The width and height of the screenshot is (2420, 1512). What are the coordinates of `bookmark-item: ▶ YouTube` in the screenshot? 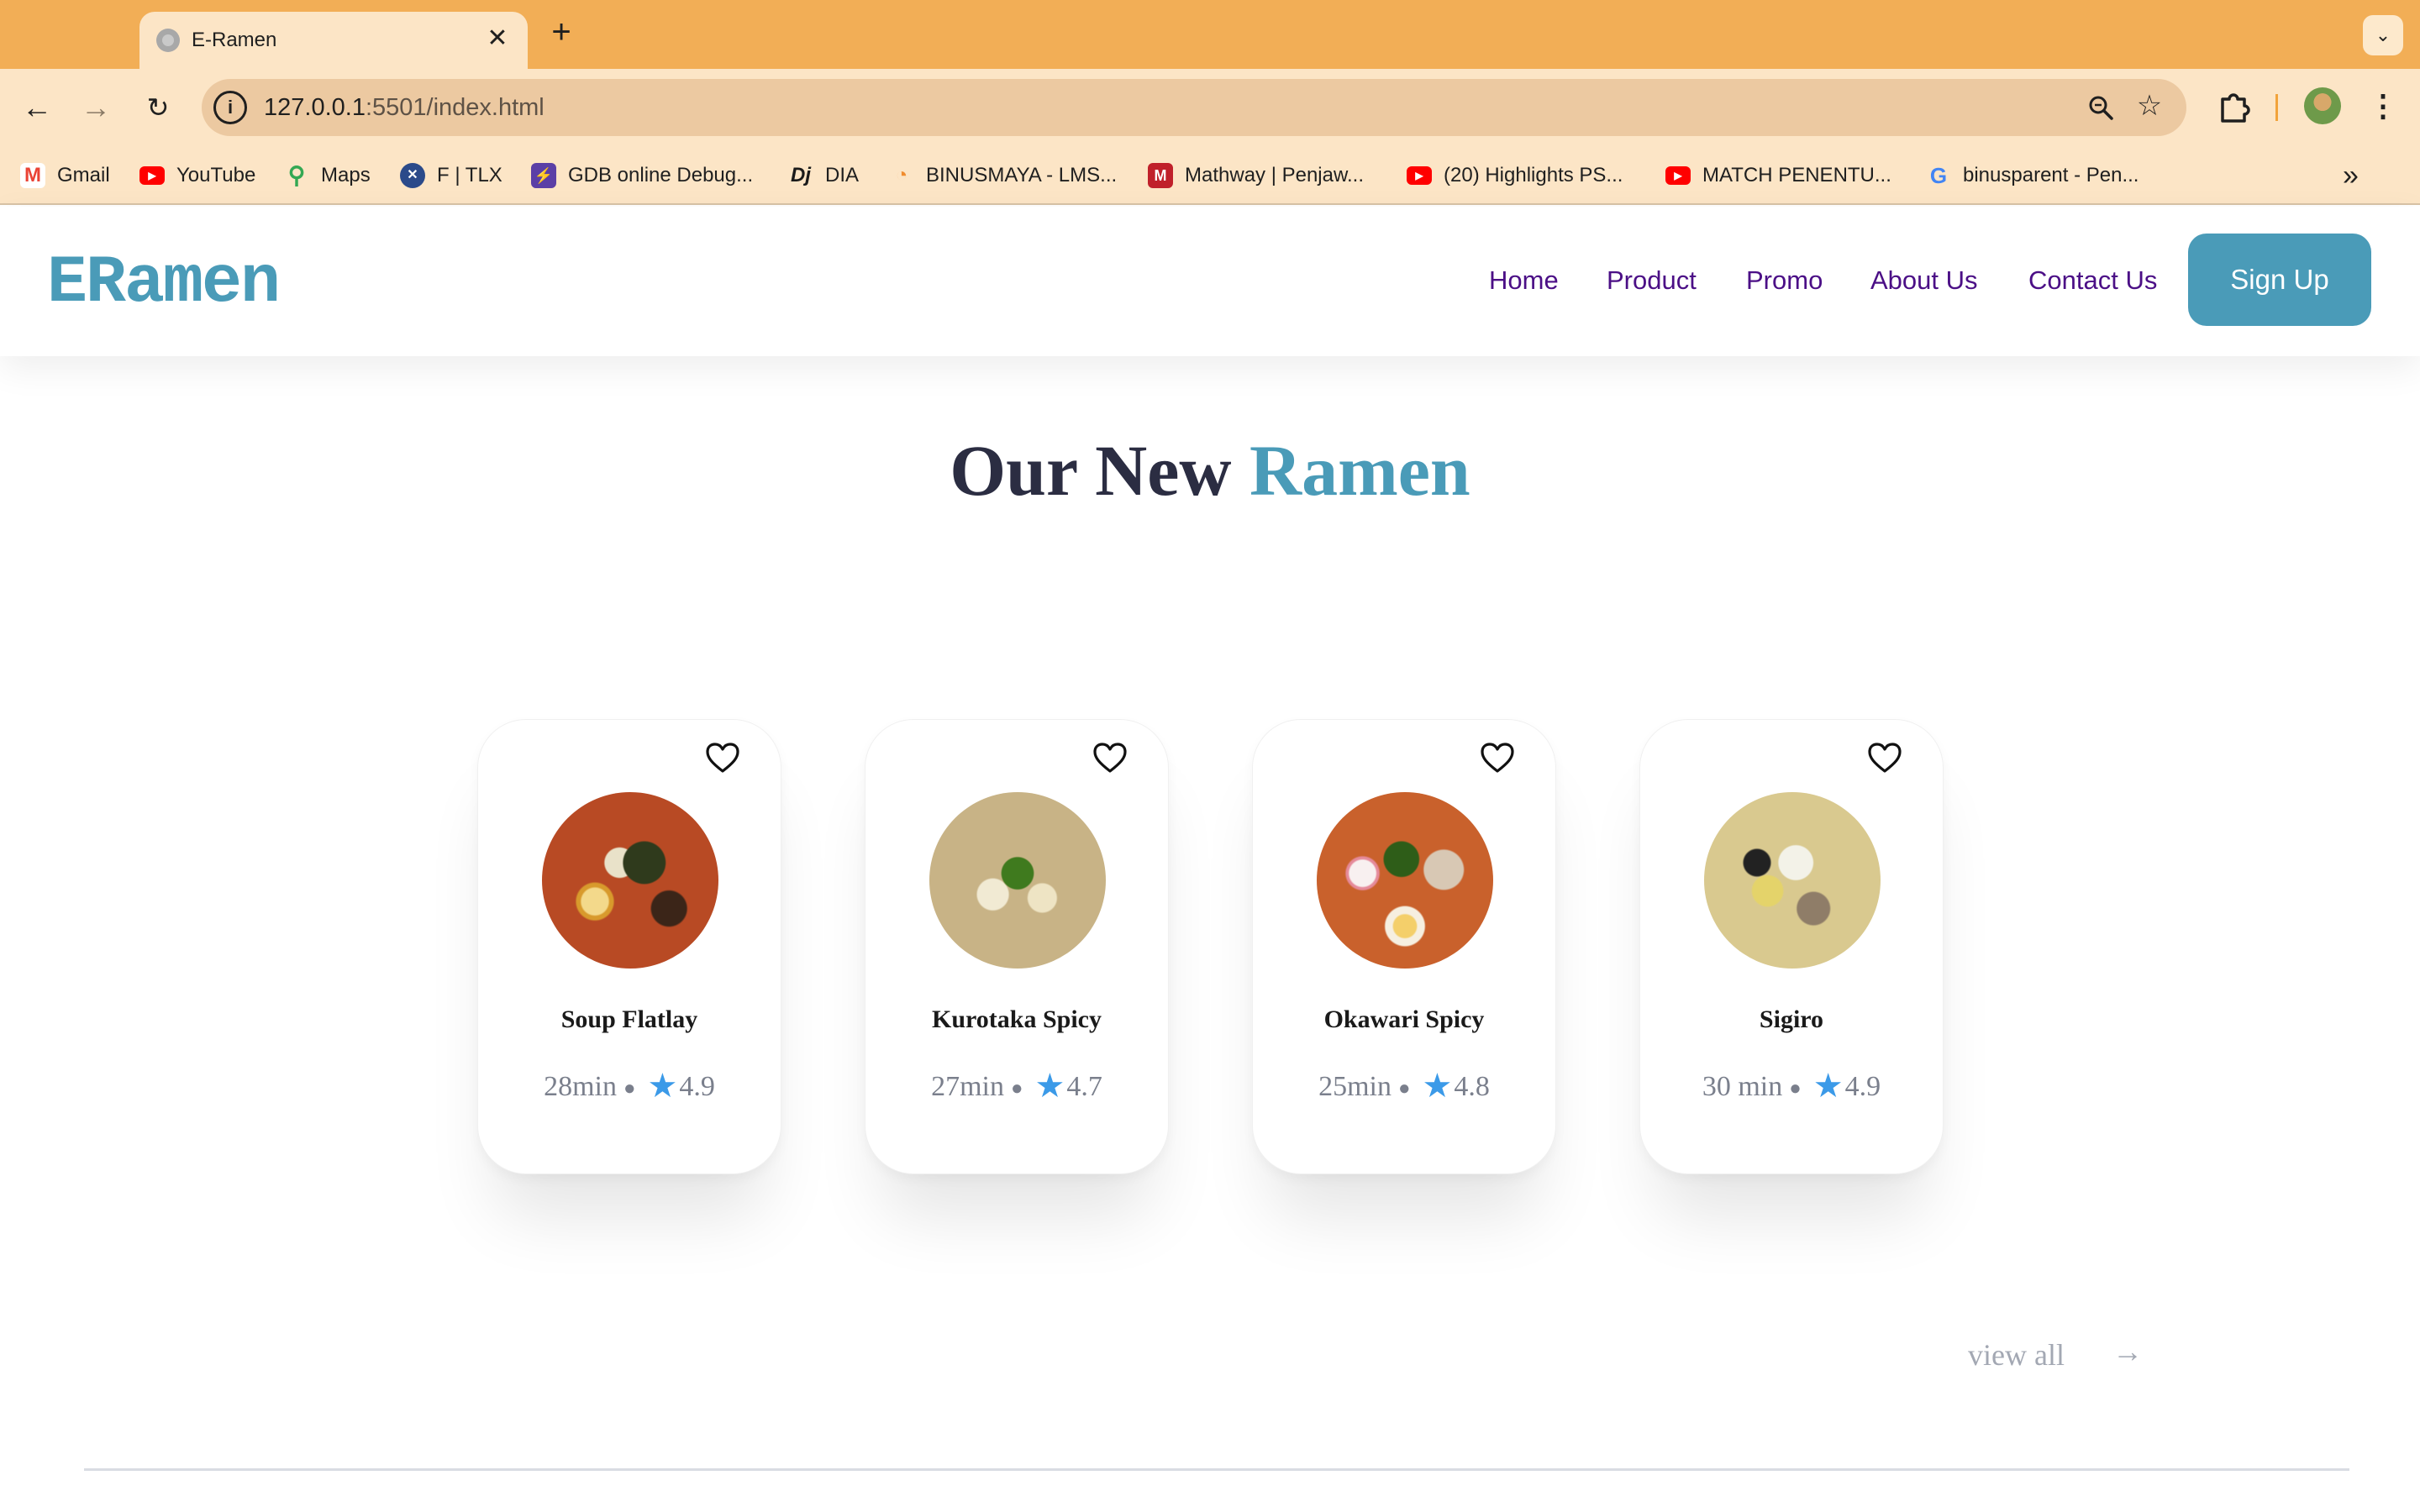 It's located at (197, 175).